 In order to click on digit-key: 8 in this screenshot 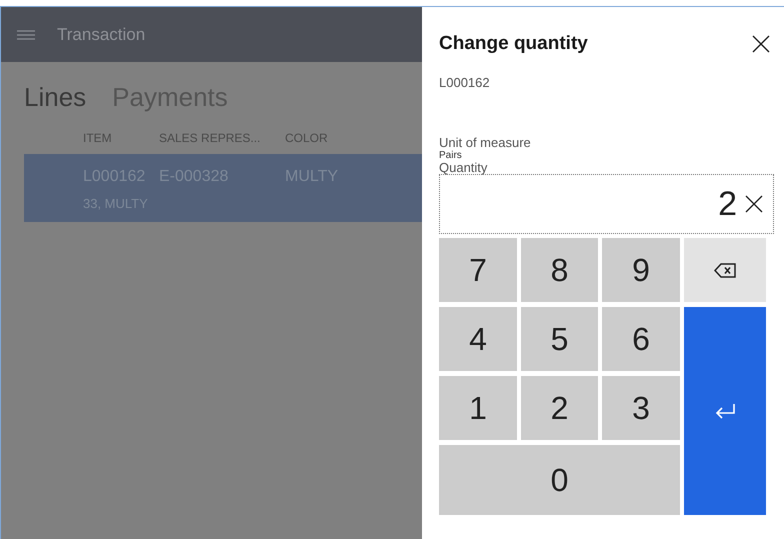, I will do `click(559, 270)`.